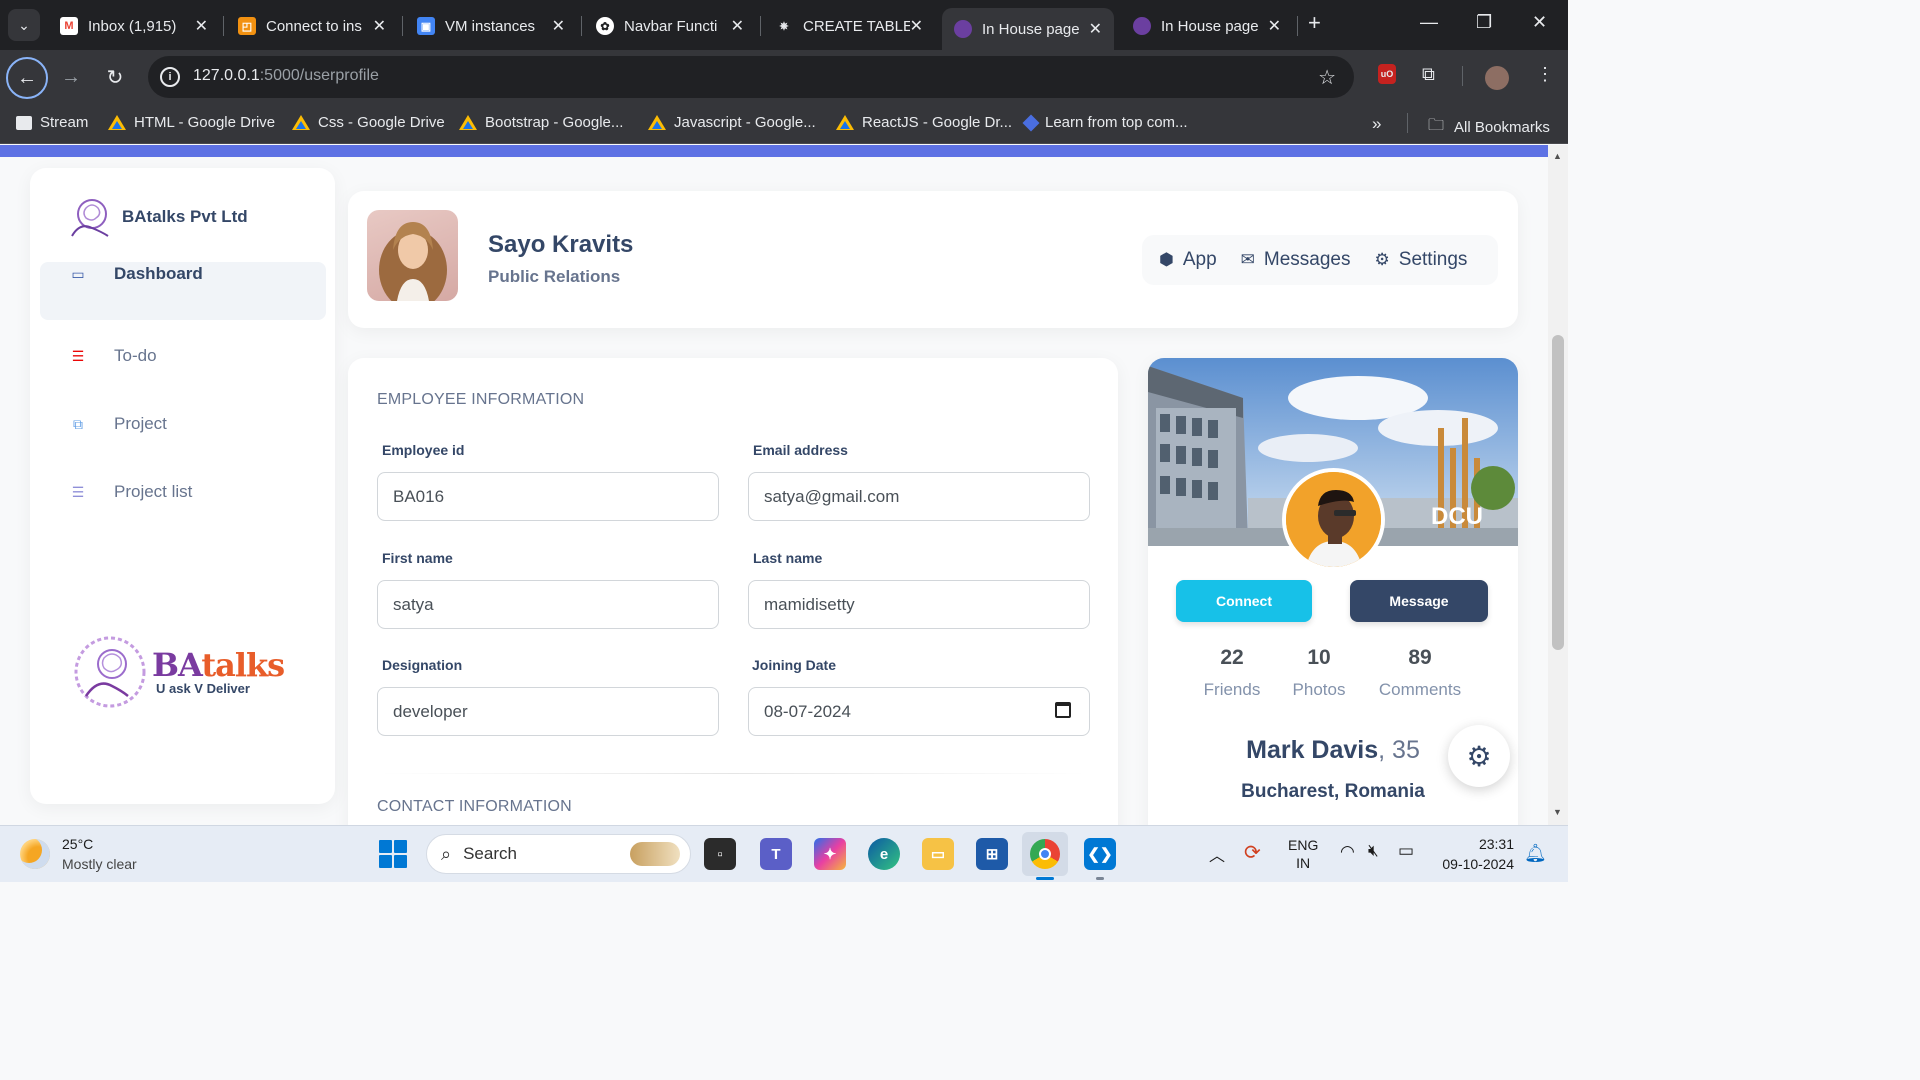 This screenshot has height=1080, width=1920. What do you see at coordinates (1303, 854) in the screenshot?
I see `language-indicator: ENG IN` at bounding box center [1303, 854].